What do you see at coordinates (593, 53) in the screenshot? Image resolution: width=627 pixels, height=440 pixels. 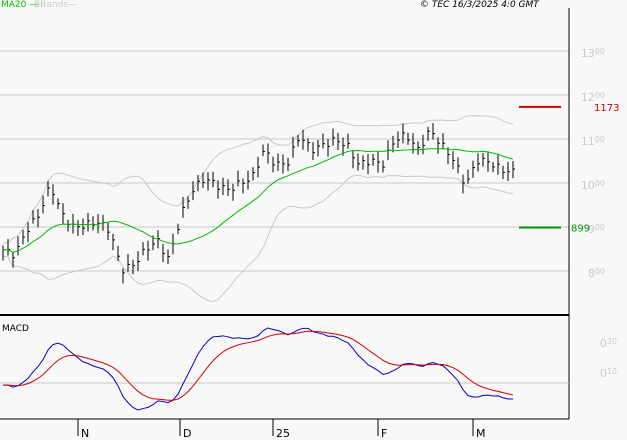 I see `price-tick-label: 1300` at bounding box center [593, 53].